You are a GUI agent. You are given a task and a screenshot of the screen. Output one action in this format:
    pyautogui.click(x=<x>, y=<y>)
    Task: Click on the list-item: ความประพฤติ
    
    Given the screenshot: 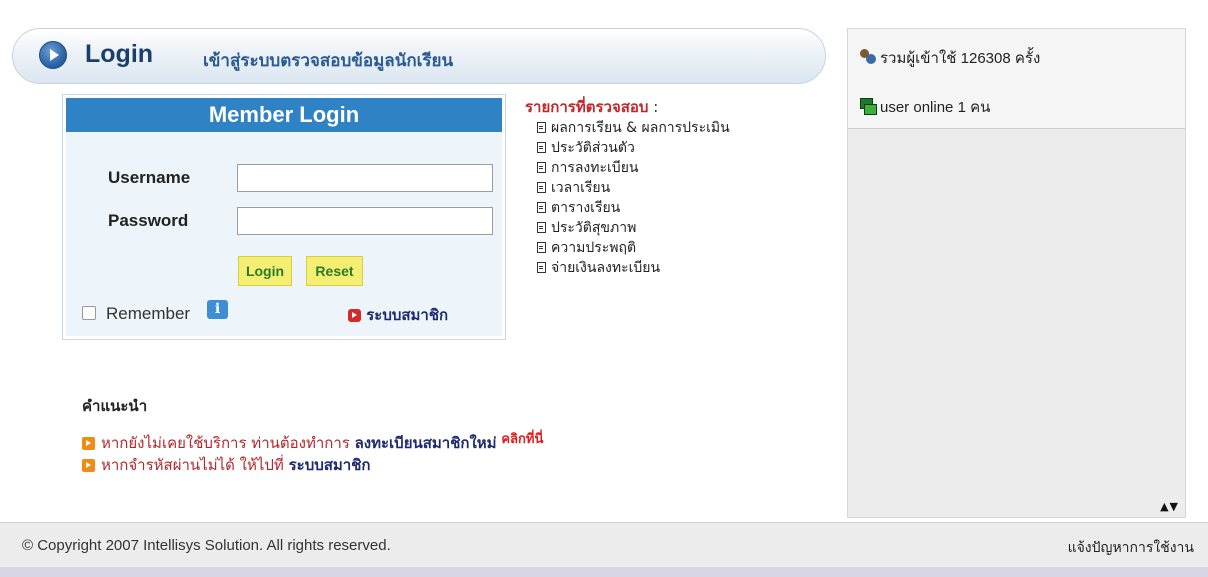 What is the action you would take?
    pyautogui.click(x=633, y=248)
    